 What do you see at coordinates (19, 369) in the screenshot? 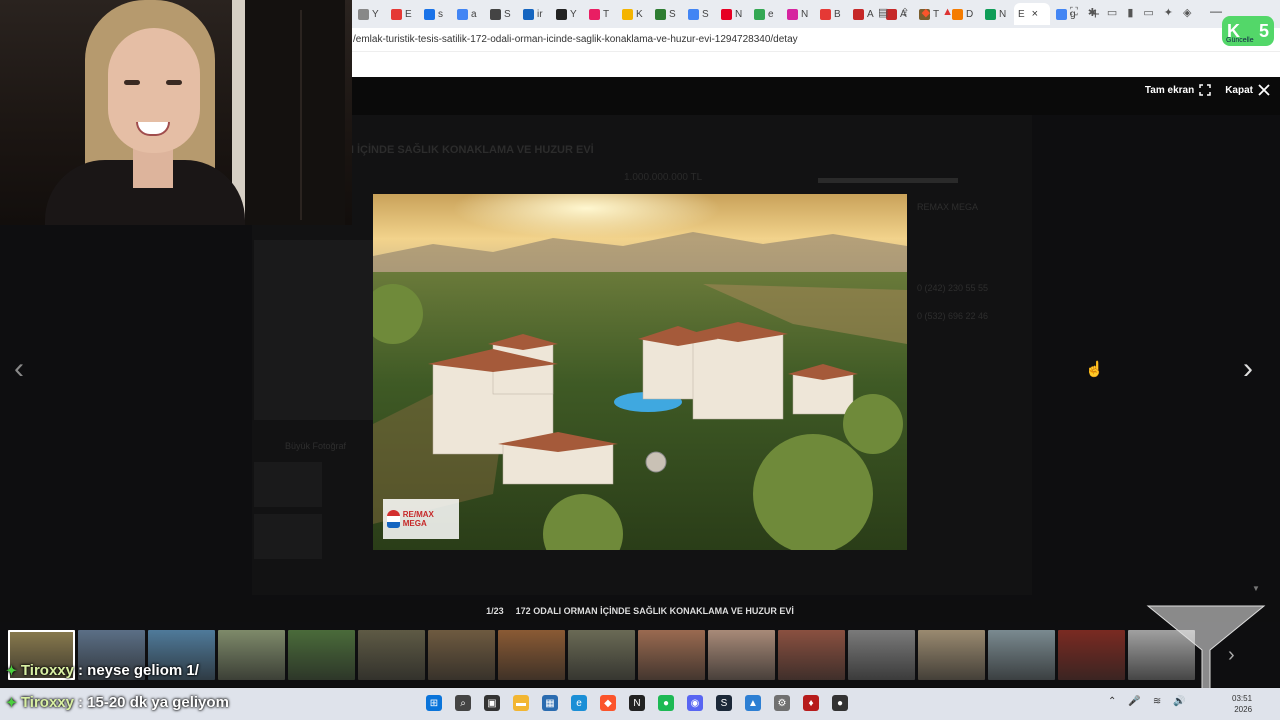
I see `previous-photo-button: ‹` at bounding box center [19, 369].